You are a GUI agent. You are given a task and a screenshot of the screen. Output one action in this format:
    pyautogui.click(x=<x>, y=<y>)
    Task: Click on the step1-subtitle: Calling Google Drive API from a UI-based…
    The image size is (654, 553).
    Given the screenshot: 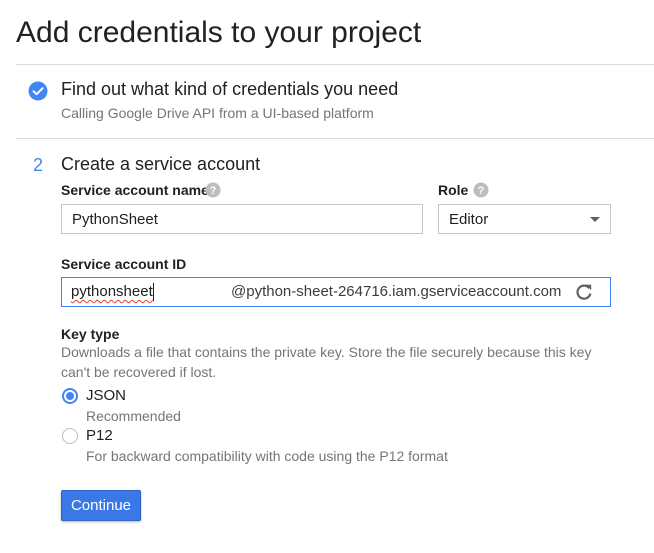 What is the action you would take?
    pyautogui.click(x=217, y=113)
    